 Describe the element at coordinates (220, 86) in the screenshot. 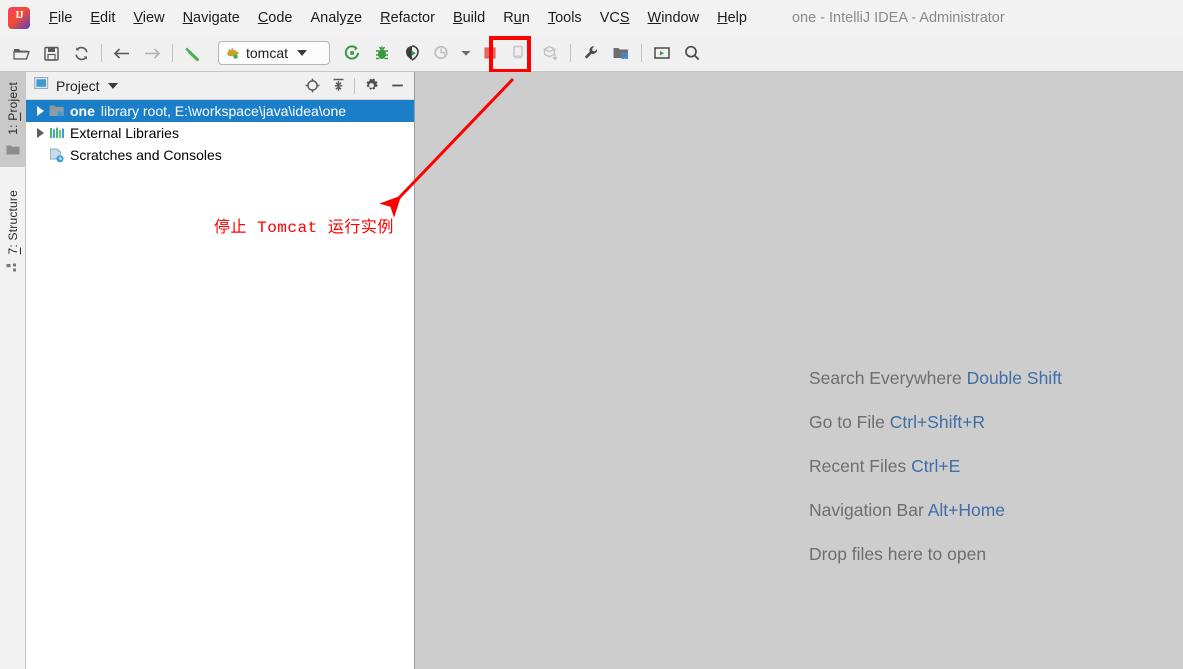

I see `project-panel-header: Project` at that location.